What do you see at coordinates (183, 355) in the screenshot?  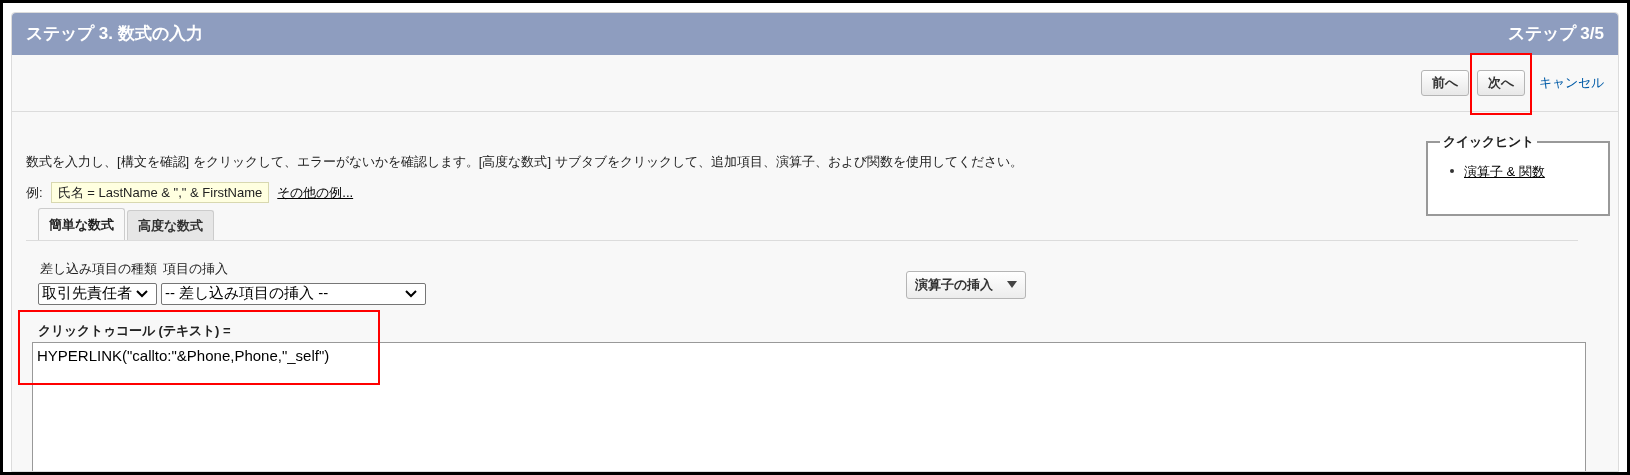 I see `formula-text: HYPERLINK("callto:"&Phone,Phone,"_self")` at bounding box center [183, 355].